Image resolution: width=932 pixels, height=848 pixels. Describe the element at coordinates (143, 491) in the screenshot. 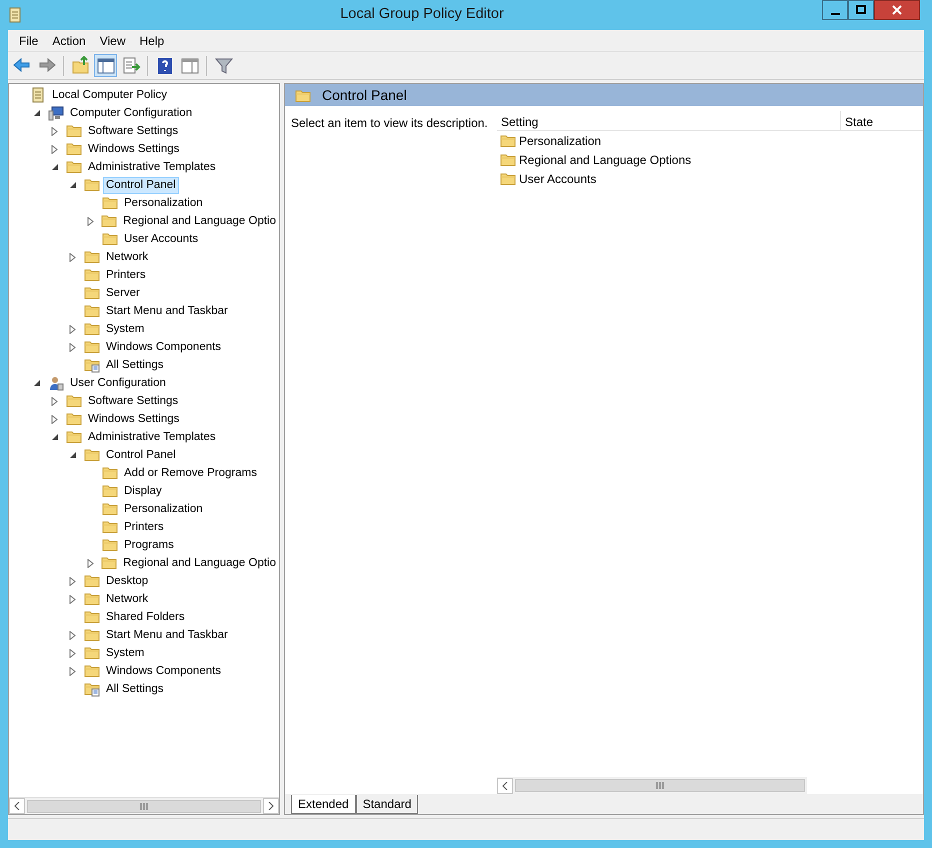

I see `tree-item: Display` at that location.